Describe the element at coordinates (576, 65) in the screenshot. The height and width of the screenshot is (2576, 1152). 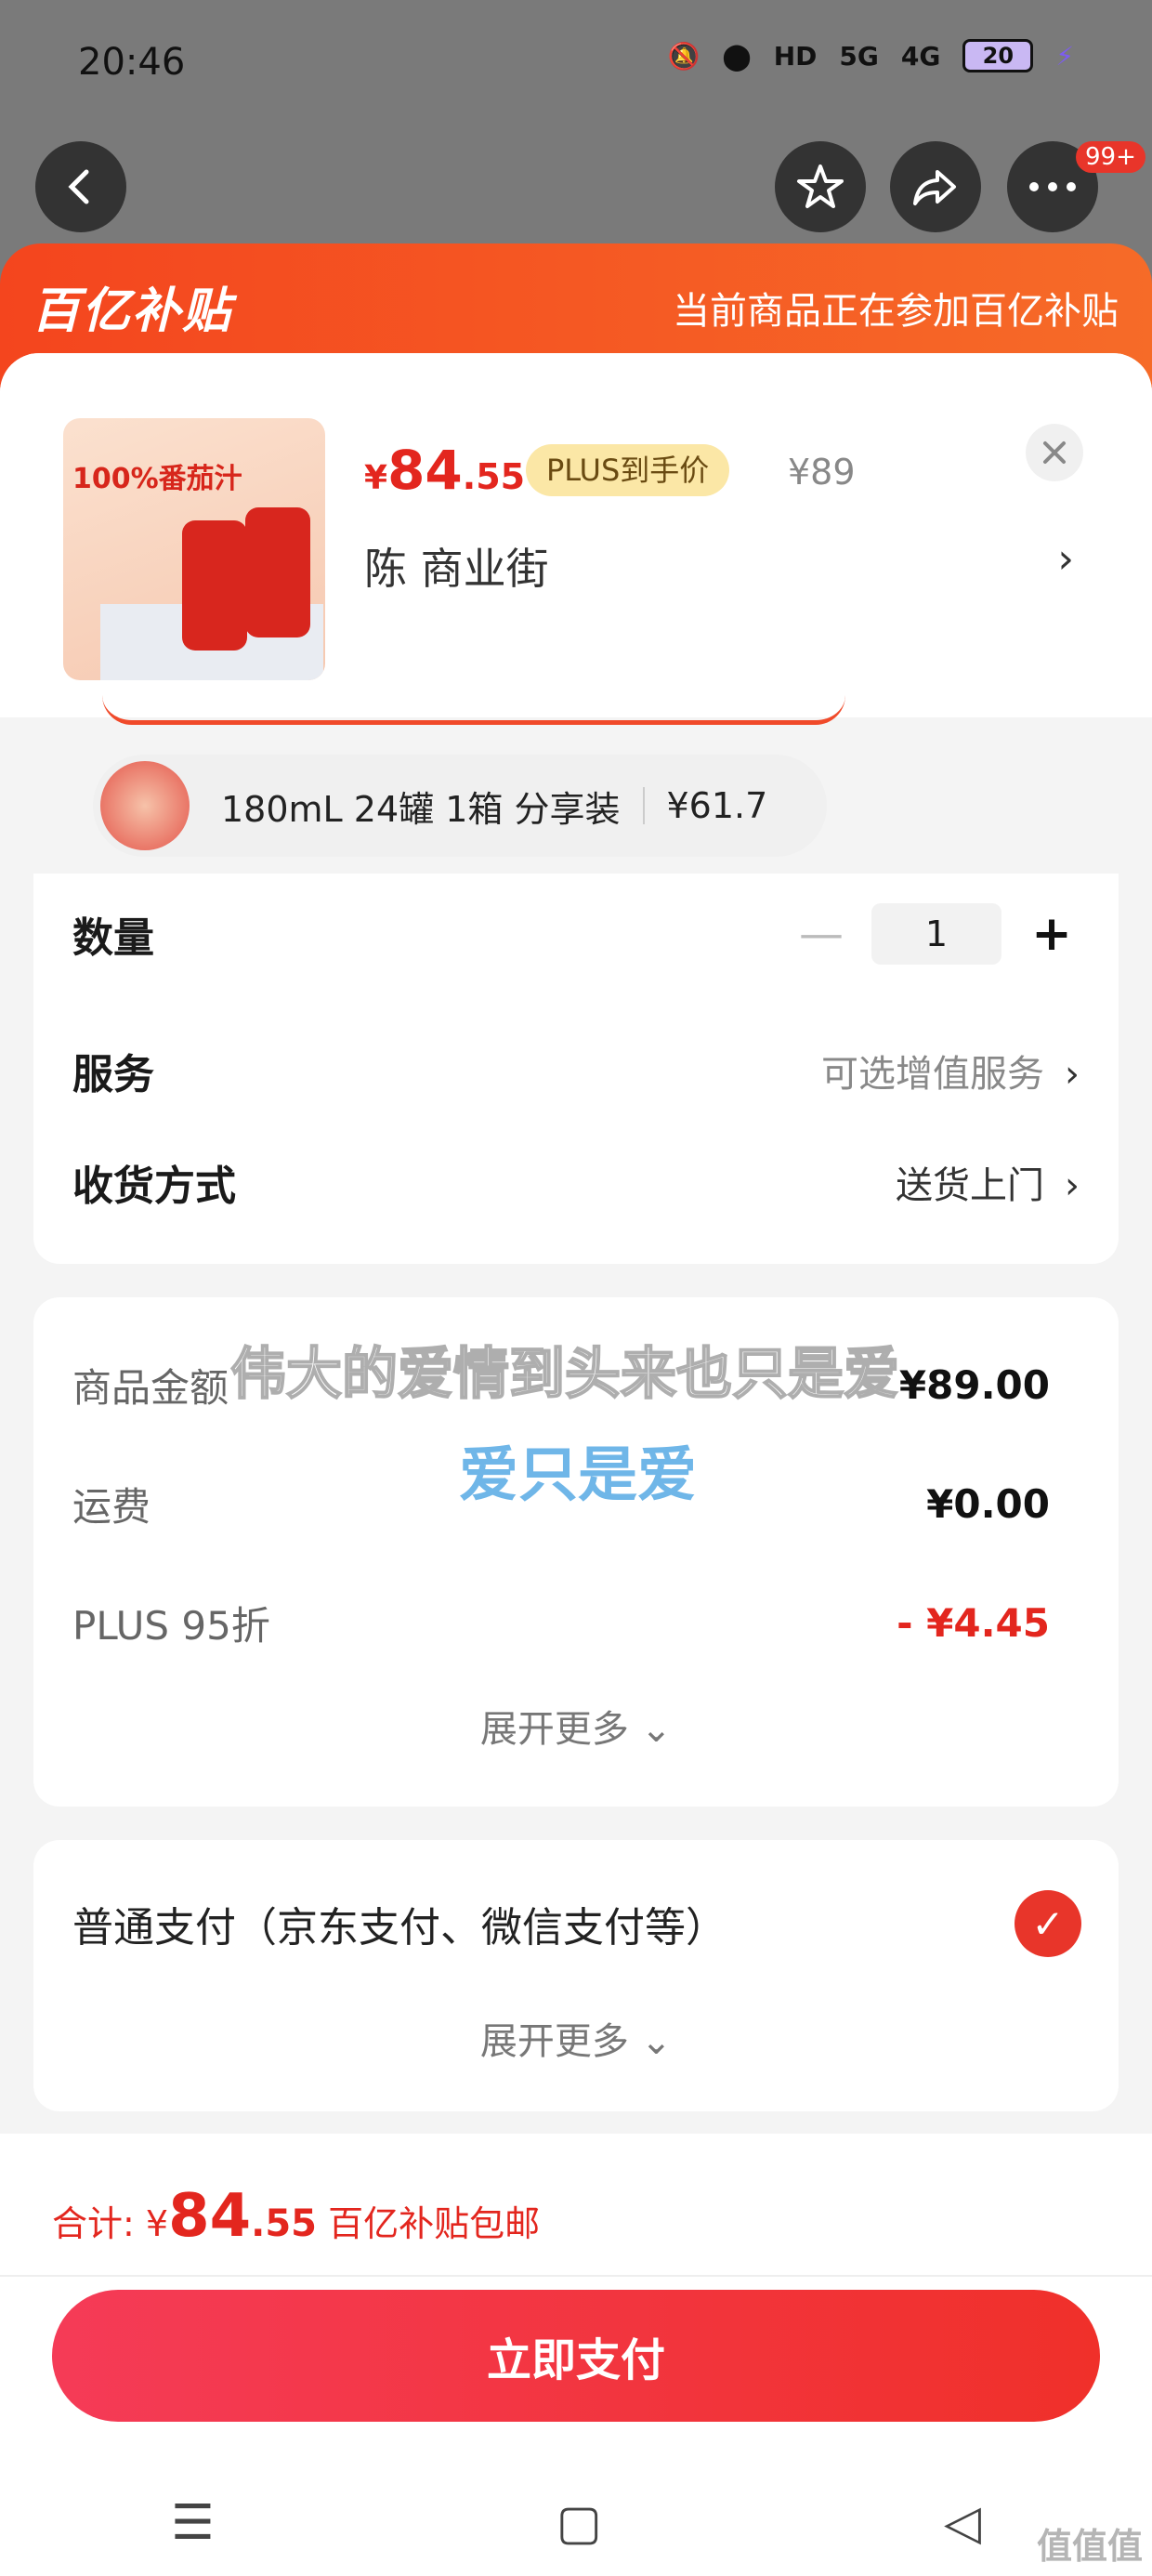
I see `status-bar: 20:46 🔕 ⬤ HD 5G 4G 20 ⚡` at that location.